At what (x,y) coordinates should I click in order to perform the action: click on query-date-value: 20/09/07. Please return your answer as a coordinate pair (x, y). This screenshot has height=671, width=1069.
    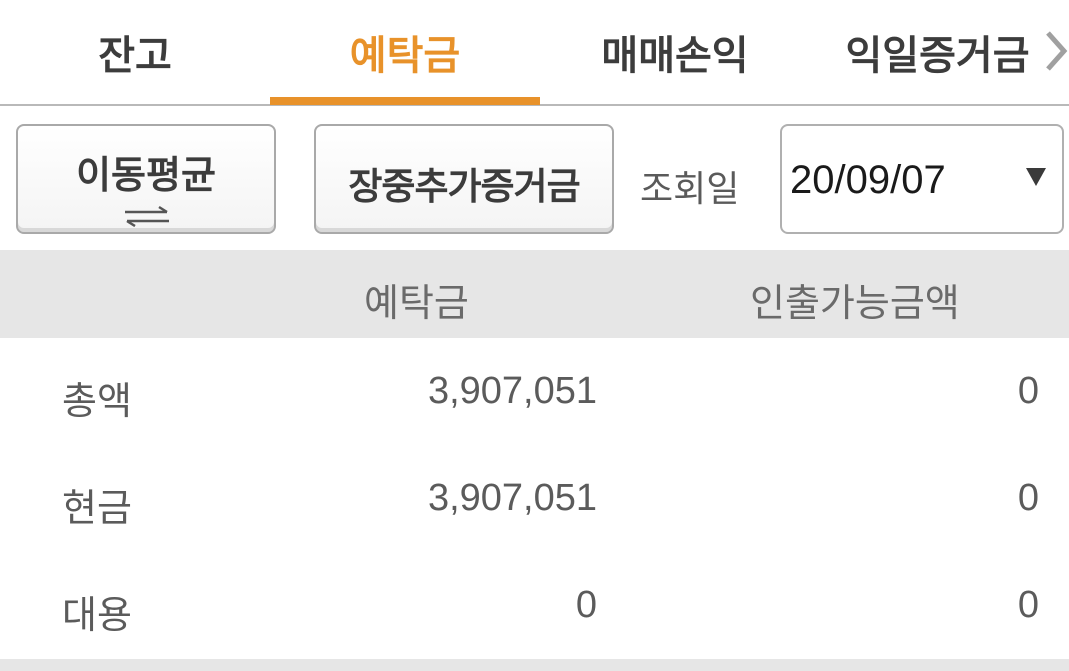
    Looking at the image, I should click on (868, 180).